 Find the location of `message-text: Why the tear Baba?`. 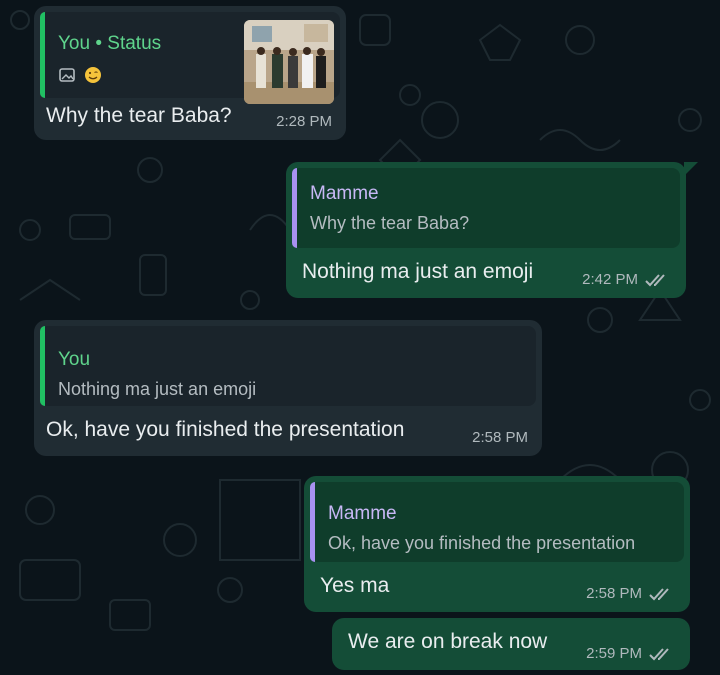

message-text: Why the tear Baba? is located at coordinates (139, 115).